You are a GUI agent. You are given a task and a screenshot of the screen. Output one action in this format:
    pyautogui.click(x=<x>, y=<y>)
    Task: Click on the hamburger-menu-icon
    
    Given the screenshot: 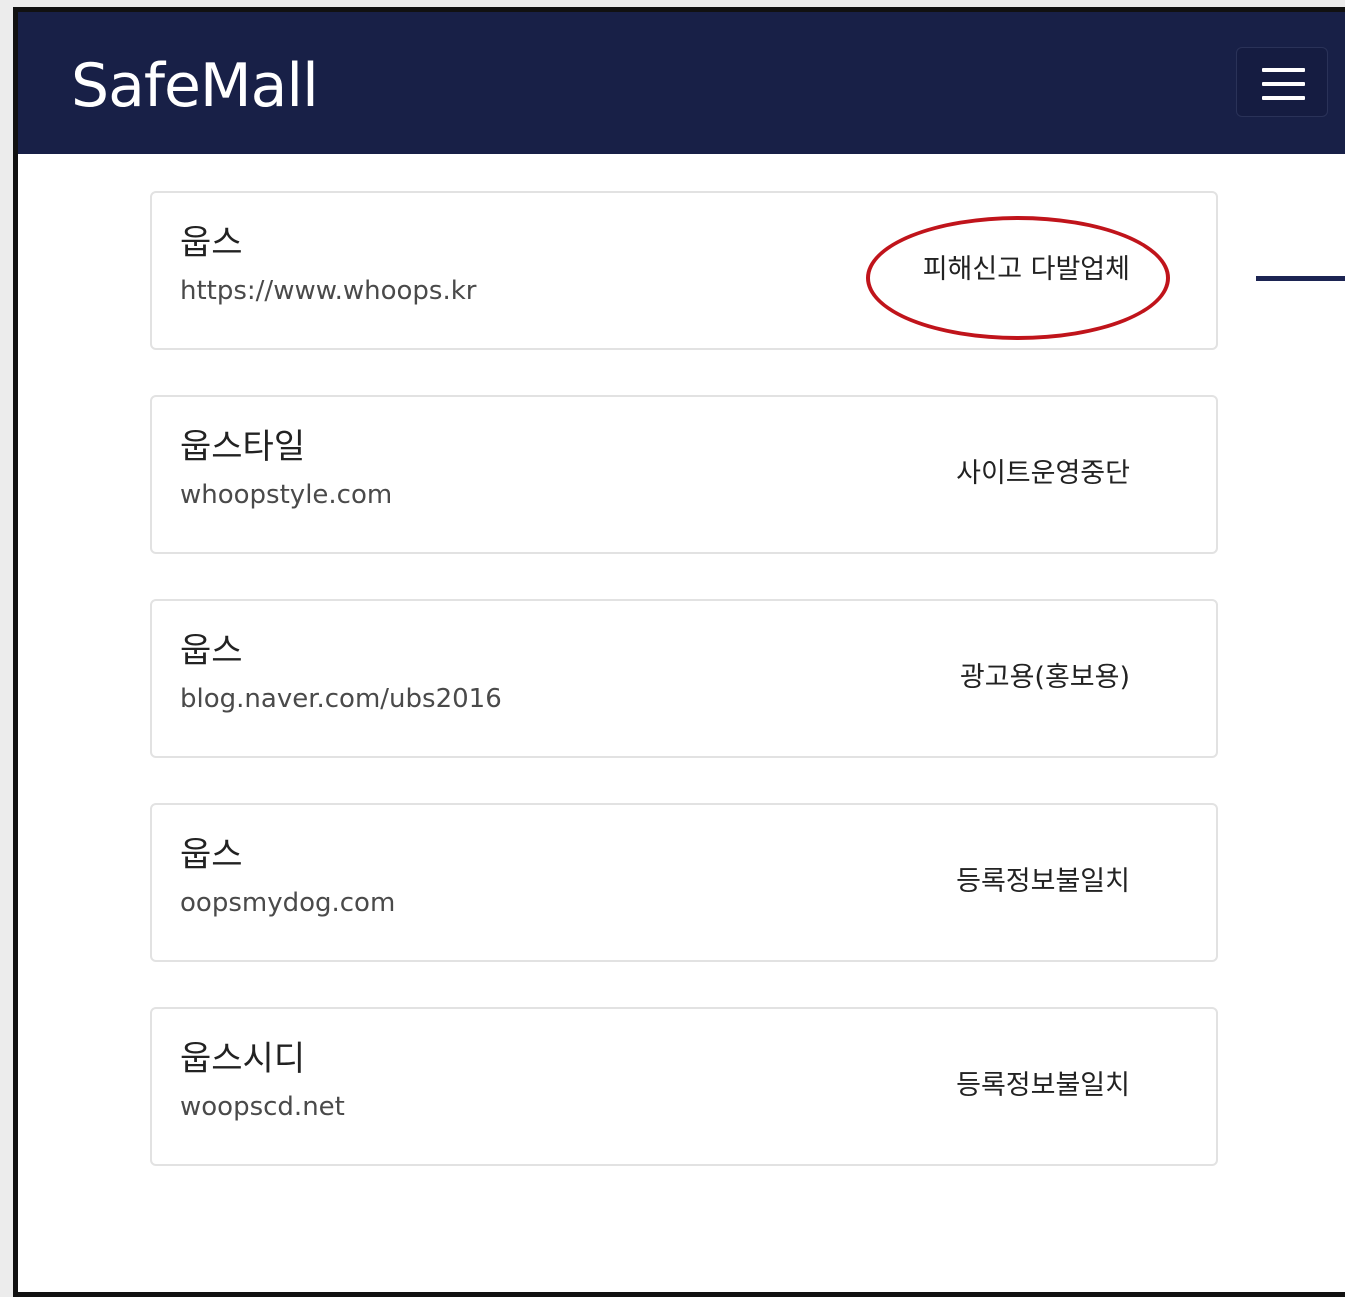 What is the action you would take?
    pyautogui.click(x=1283, y=84)
    